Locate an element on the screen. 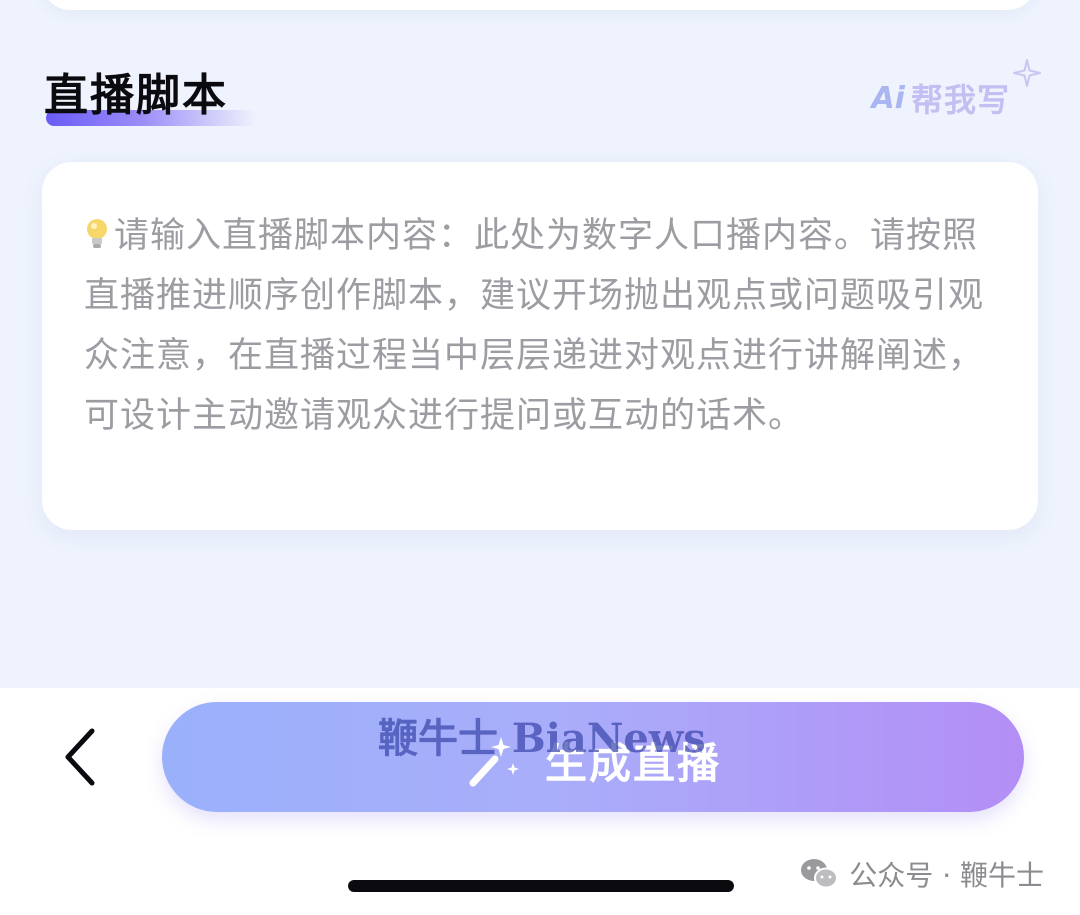 The height and width of the screenshot is (915, 1080). back-button is located at coordinates (80, 757).